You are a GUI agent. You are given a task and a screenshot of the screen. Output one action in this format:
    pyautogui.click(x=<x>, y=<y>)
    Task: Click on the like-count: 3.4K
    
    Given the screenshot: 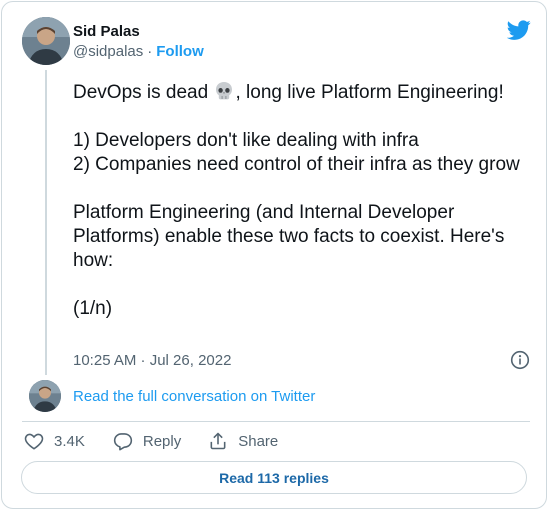 What is the action you would take?
    pyautogui.click(x=69, y=441)
    